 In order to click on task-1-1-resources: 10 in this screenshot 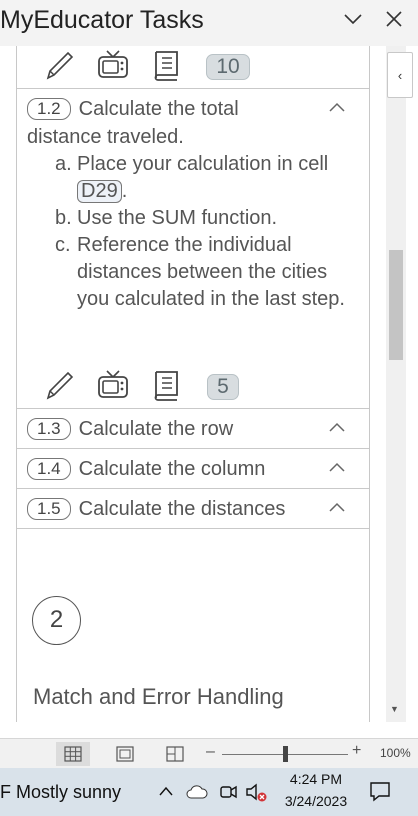, I will do `click(150, 68)`.